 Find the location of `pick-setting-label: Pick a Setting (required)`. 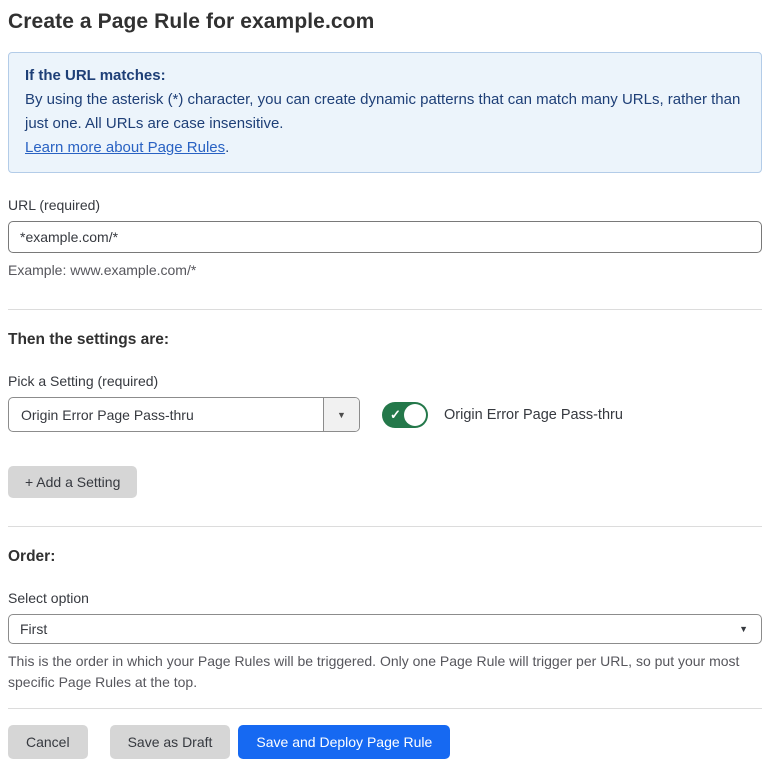

pick-setting-label: Pick a Setting (required) is located at coordinates (83, 381).